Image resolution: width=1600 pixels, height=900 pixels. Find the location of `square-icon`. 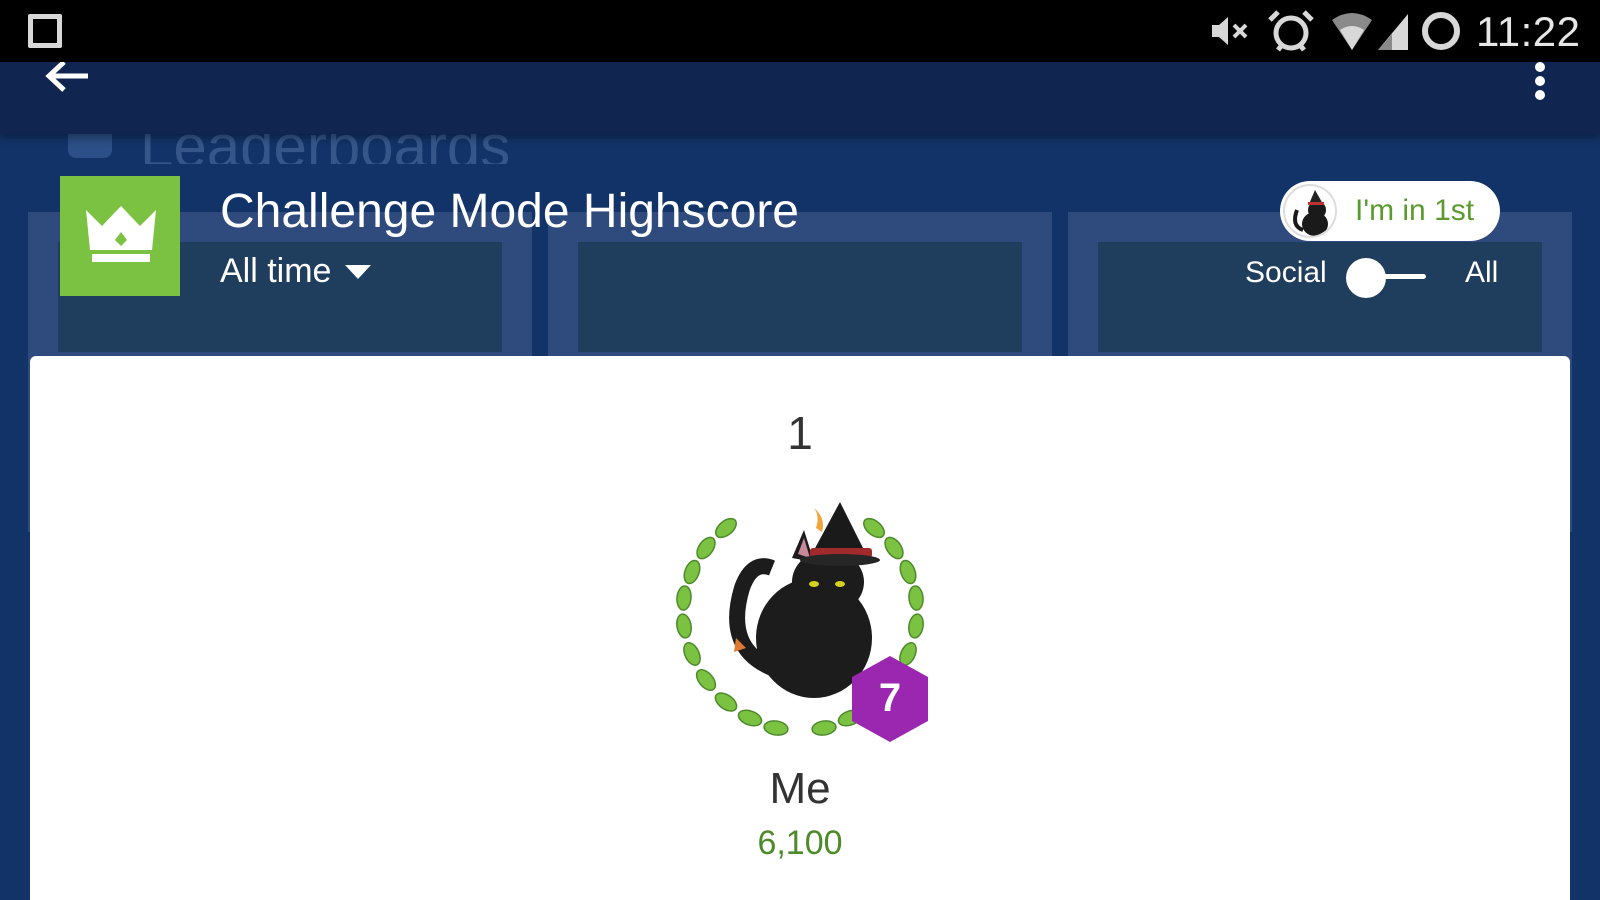

square-icon is located at coordinates (45, 31).